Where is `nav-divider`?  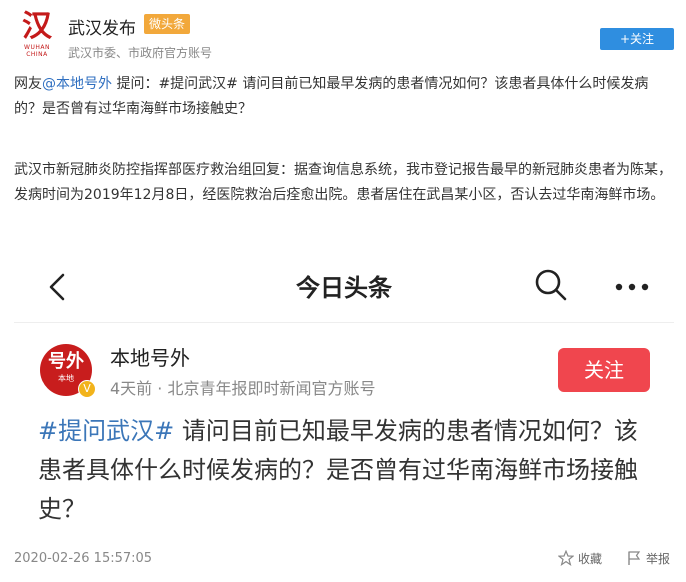 nav-divider is located at coordinates (344, 322).